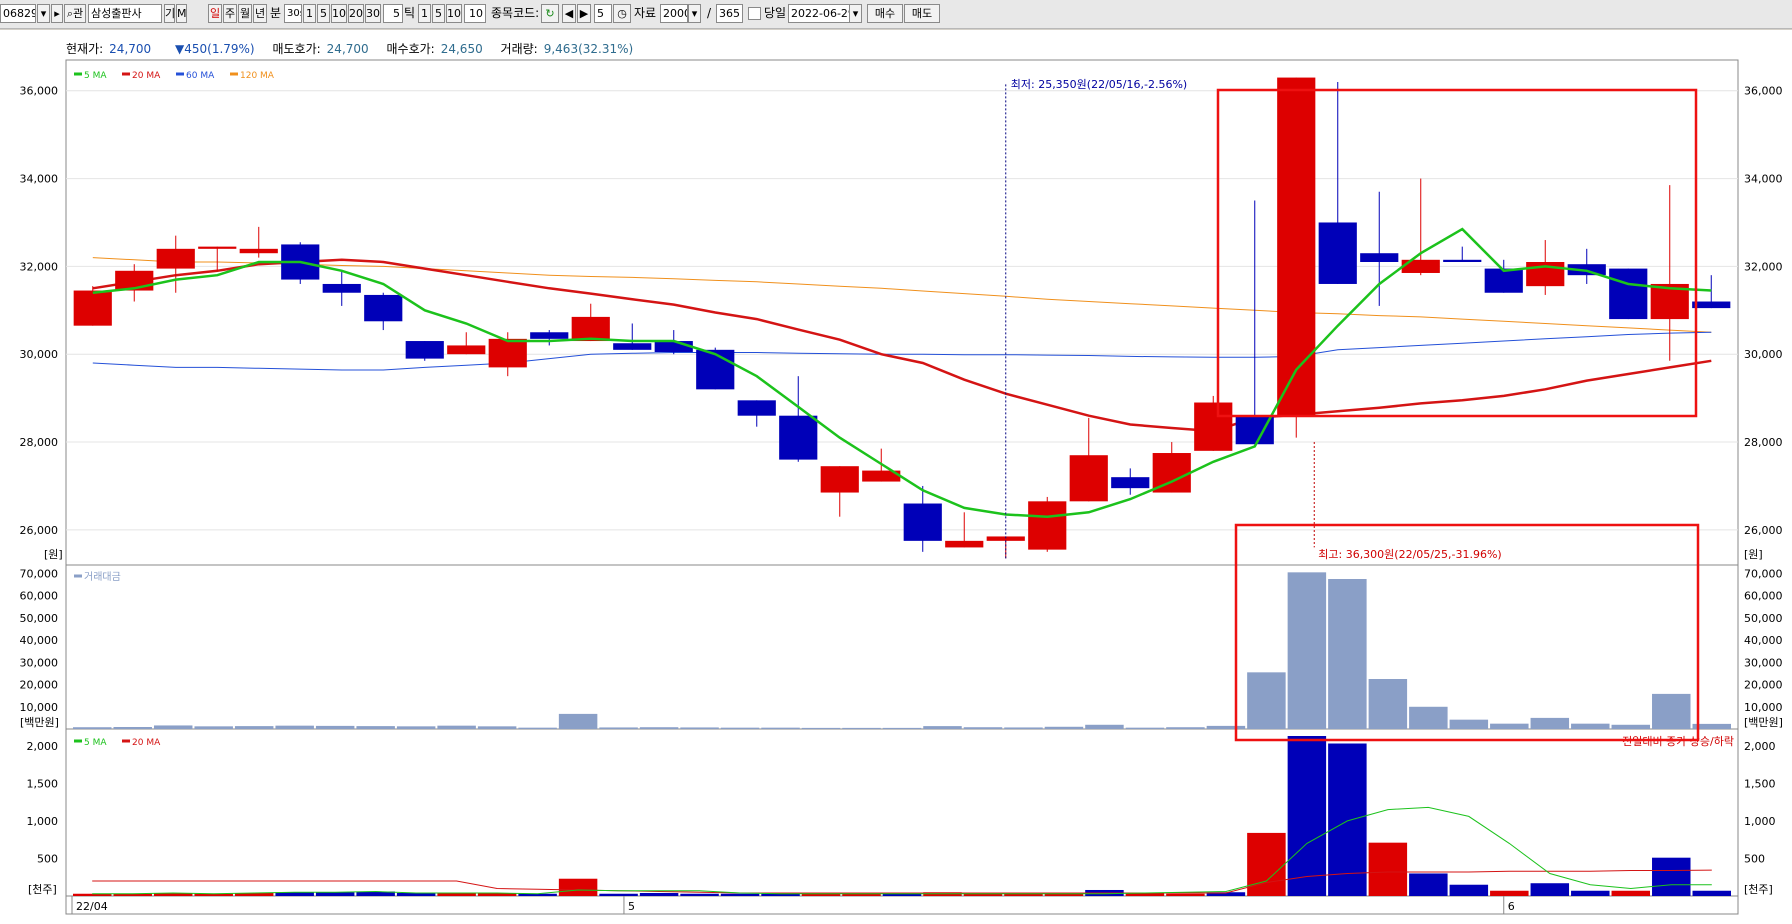 This screenshot has height=924, width=1792. What do you see at coordinates (57, 13) in the screenshot?
I see `play-icon: ▸` at bounding box center [57, 13].